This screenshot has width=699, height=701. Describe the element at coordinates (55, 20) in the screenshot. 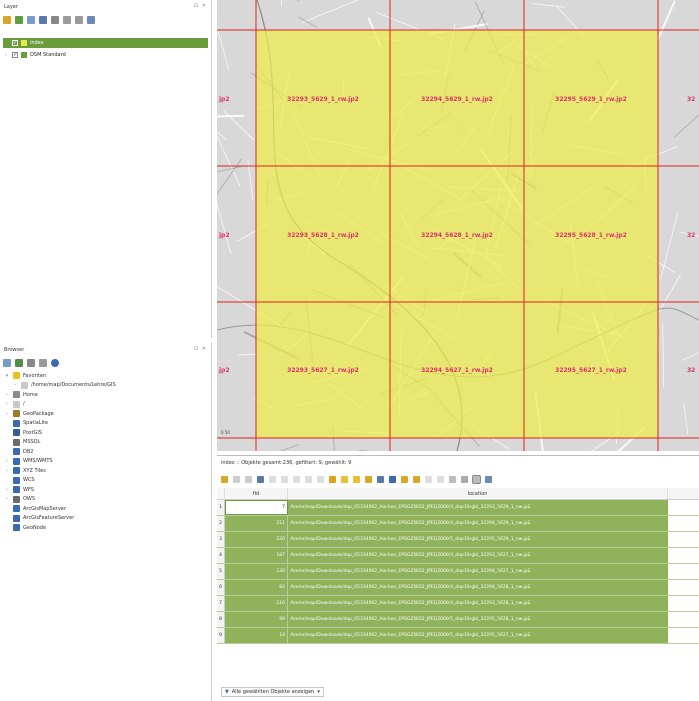

I see `filter-expression-icon` at that location.